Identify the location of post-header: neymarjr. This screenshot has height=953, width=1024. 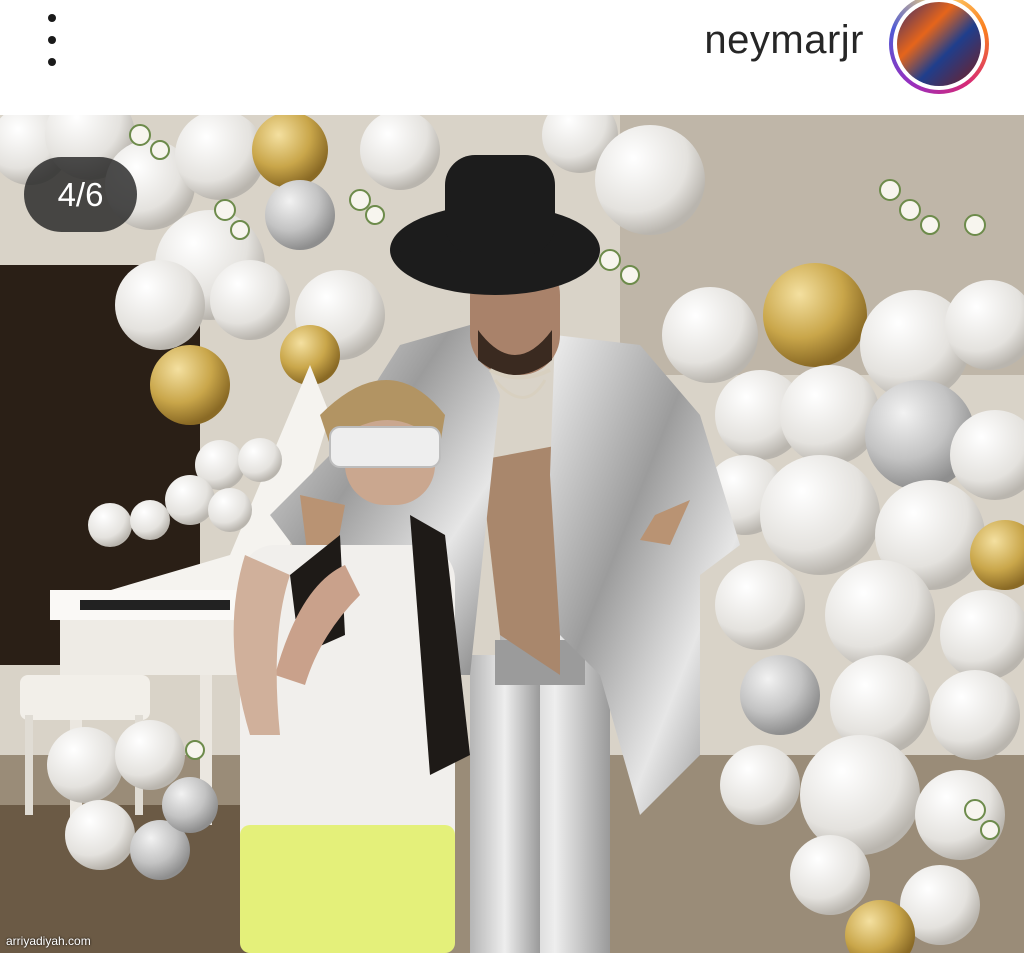
(512, 57).